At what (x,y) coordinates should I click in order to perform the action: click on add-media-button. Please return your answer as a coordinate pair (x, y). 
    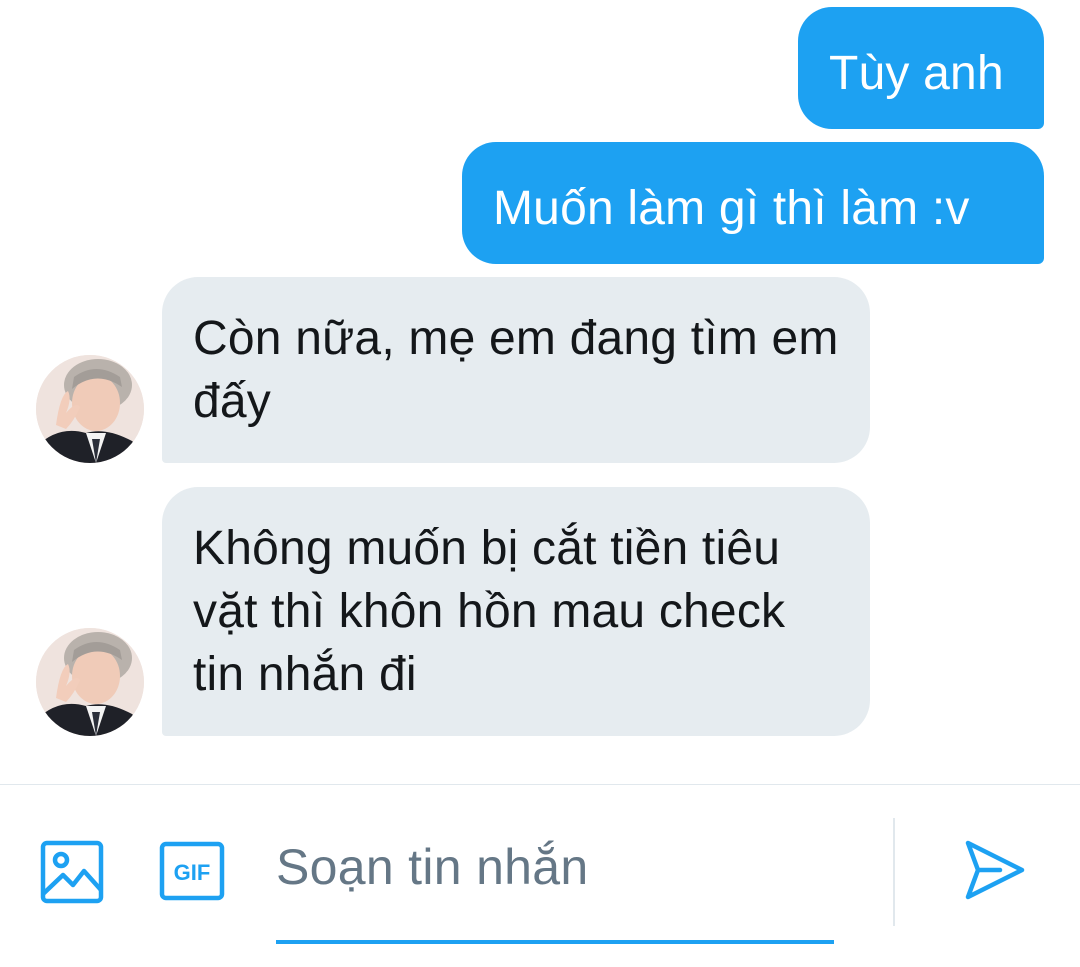
    Looking at the image, I should click on (72, 872).